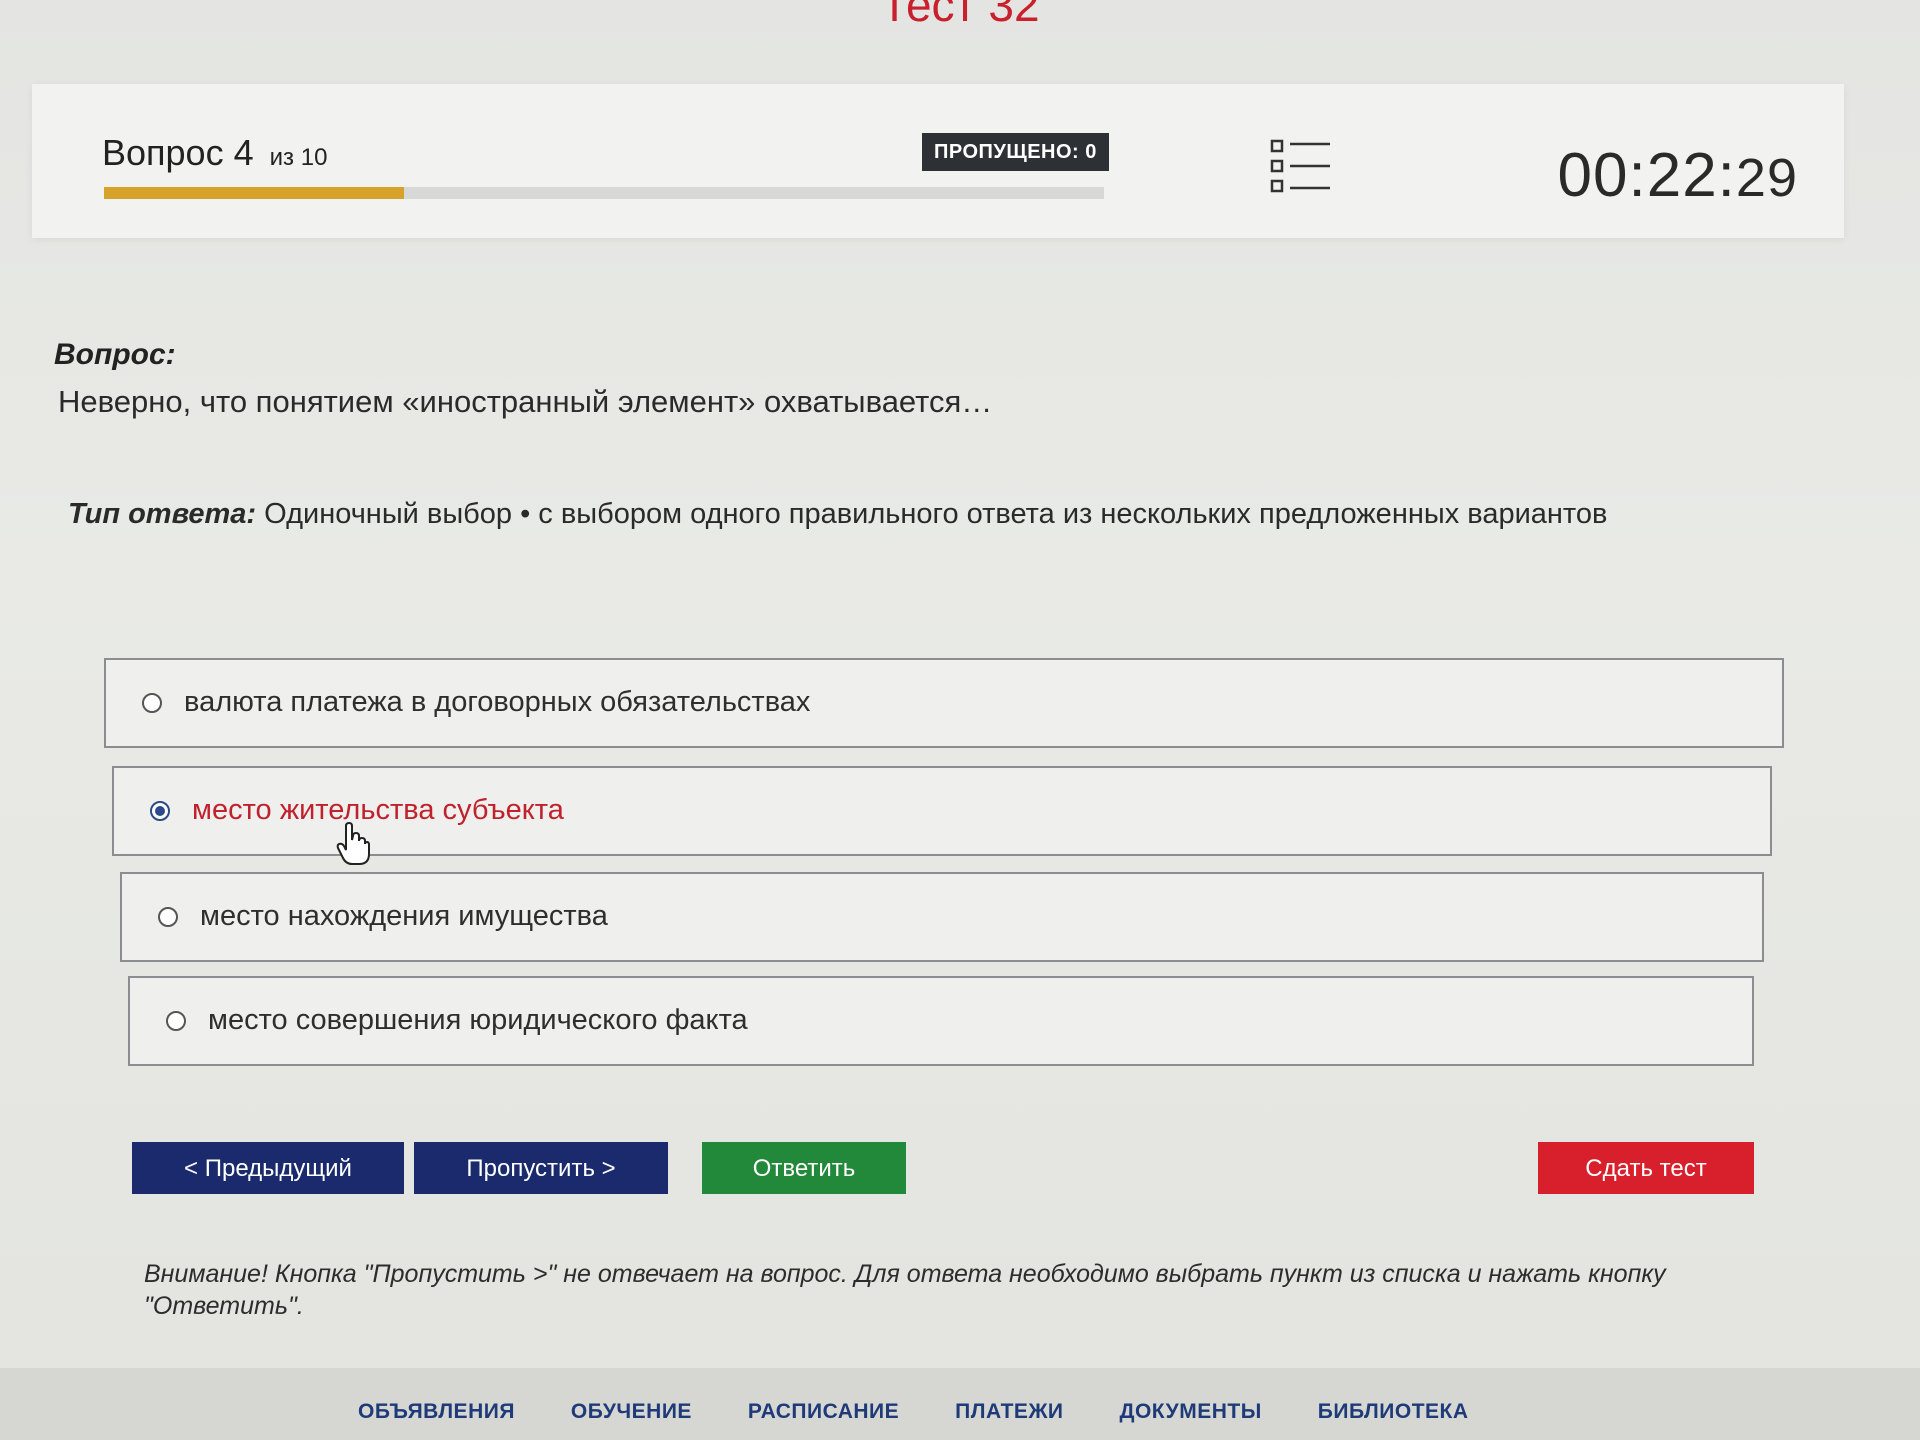  What do you see at coordinates (254, 193) in the screenshot?
I see `progress-fill` at bounding box center [254, 193].